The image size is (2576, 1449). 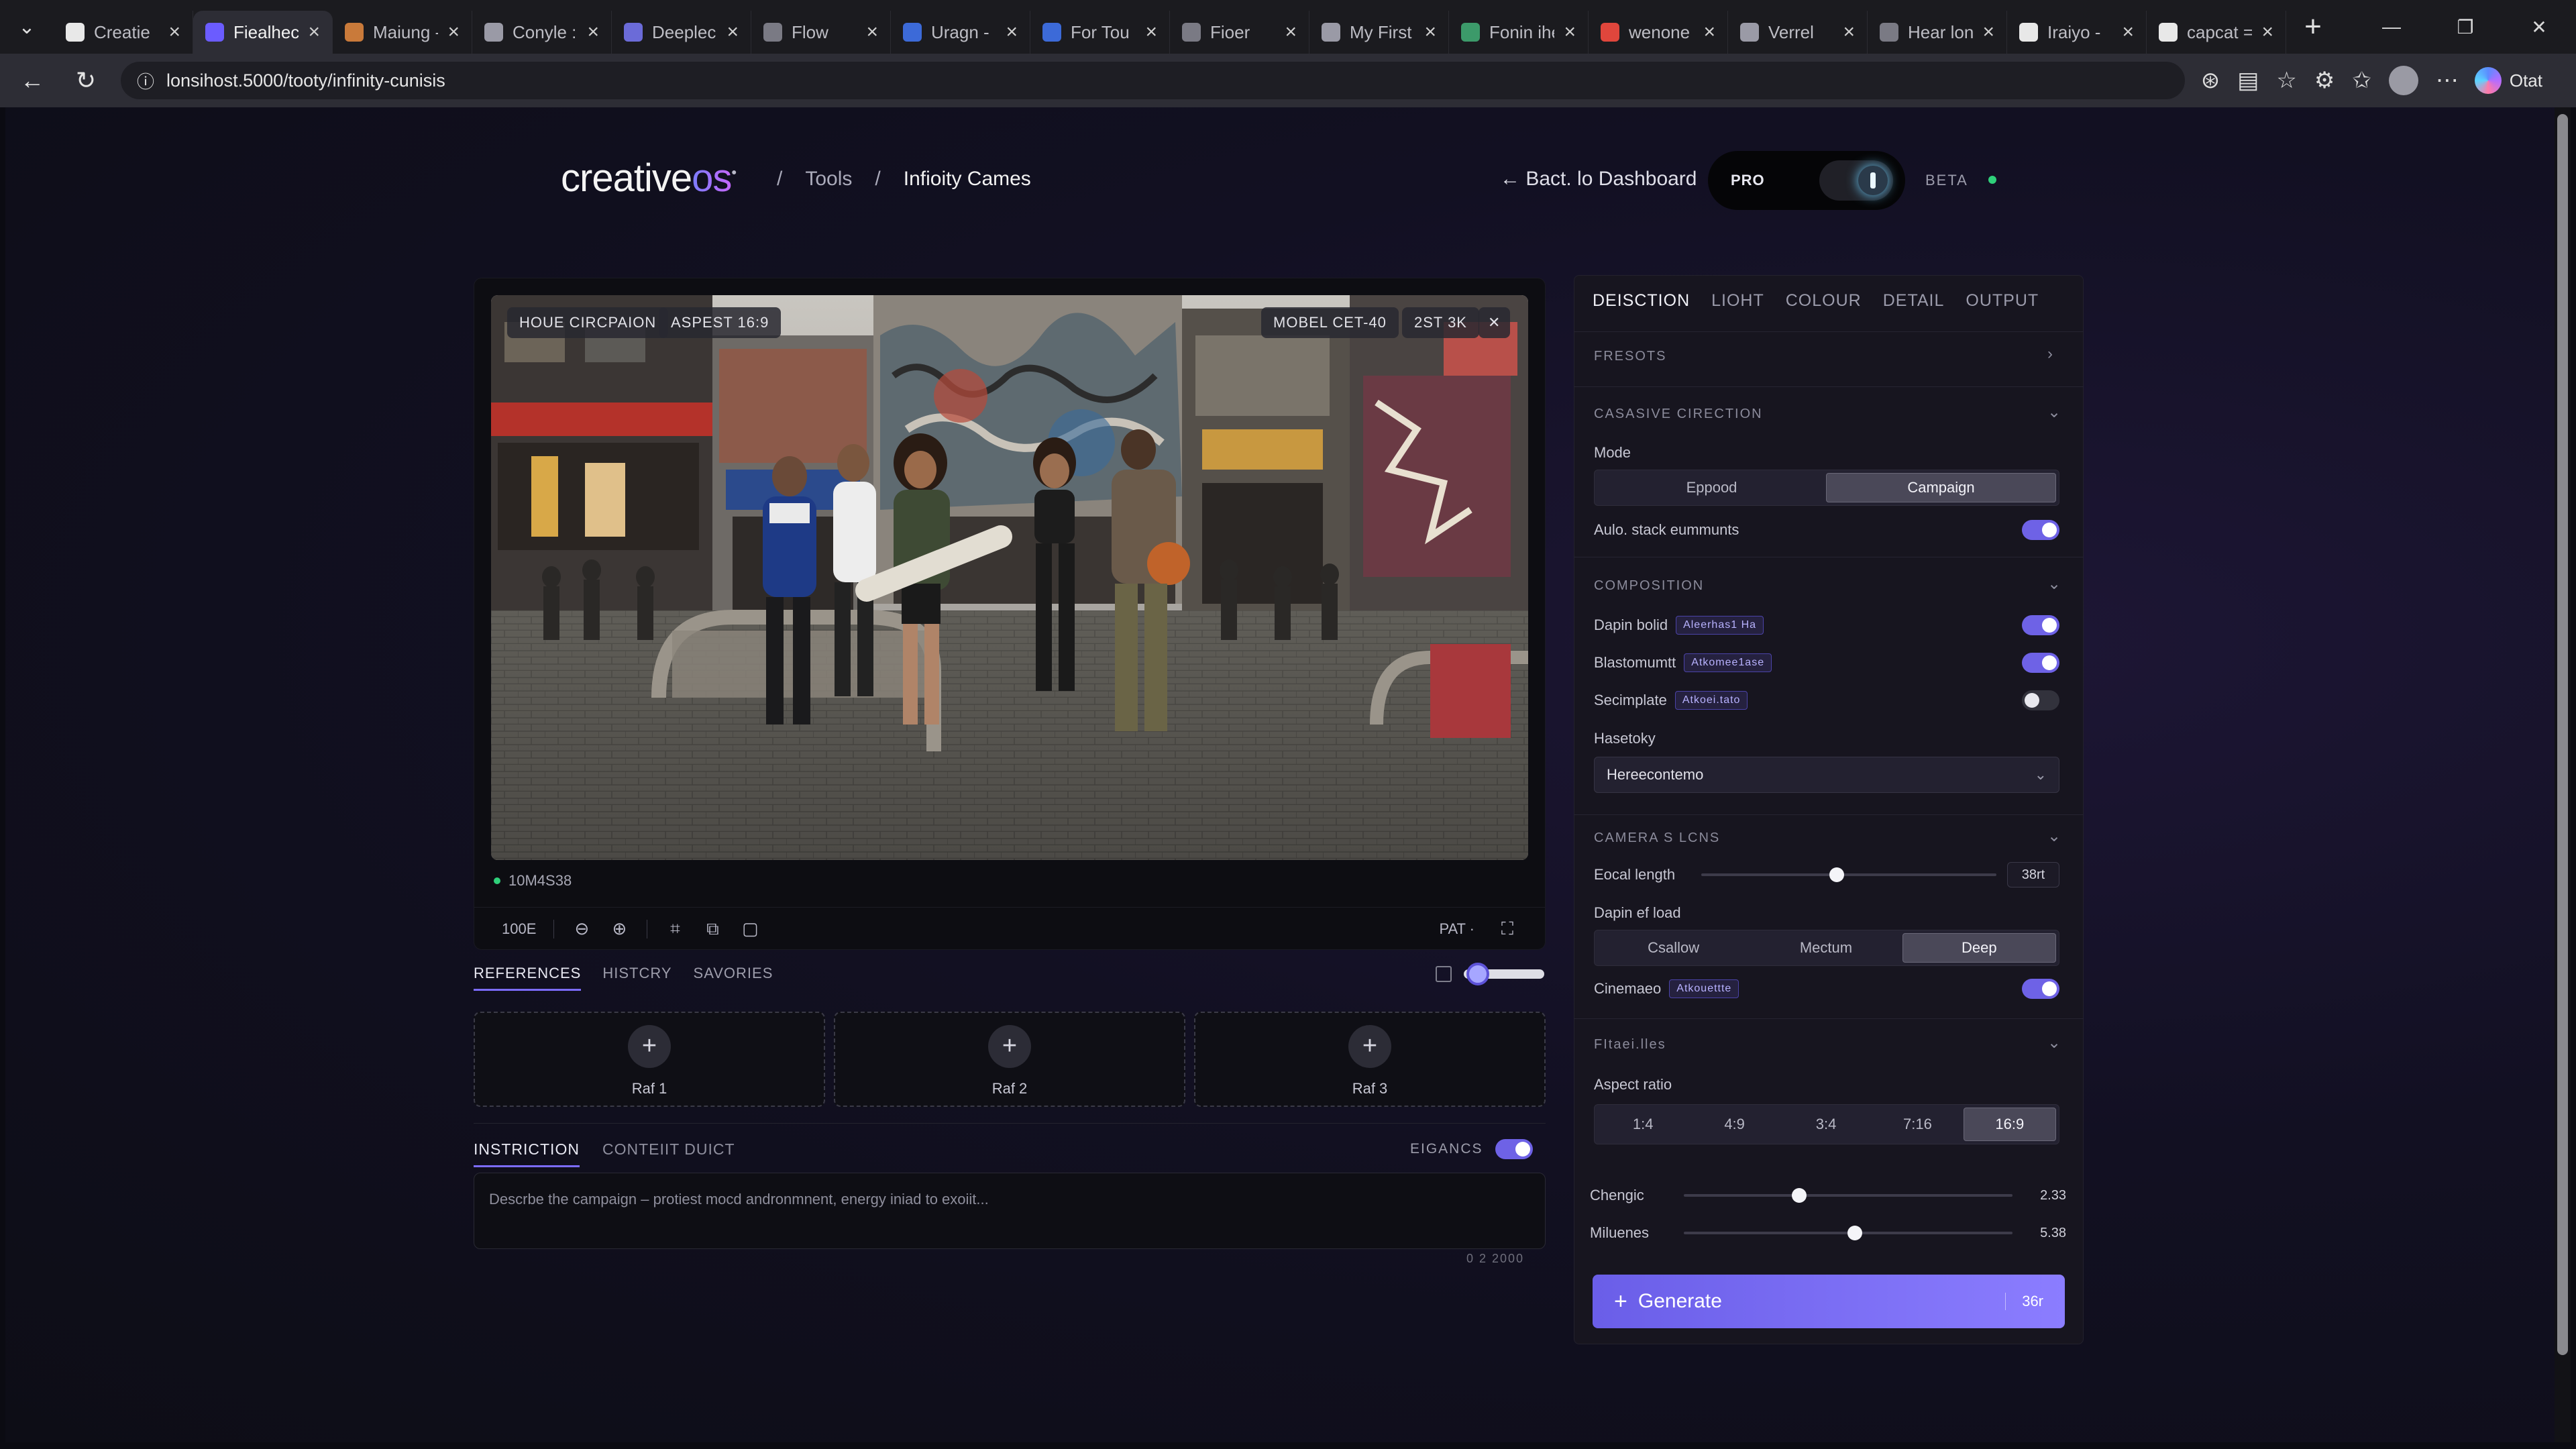 I want to click on back-to-dashboard-link: ← Bact. lo Dashboard, so click(x=1598, y=179).